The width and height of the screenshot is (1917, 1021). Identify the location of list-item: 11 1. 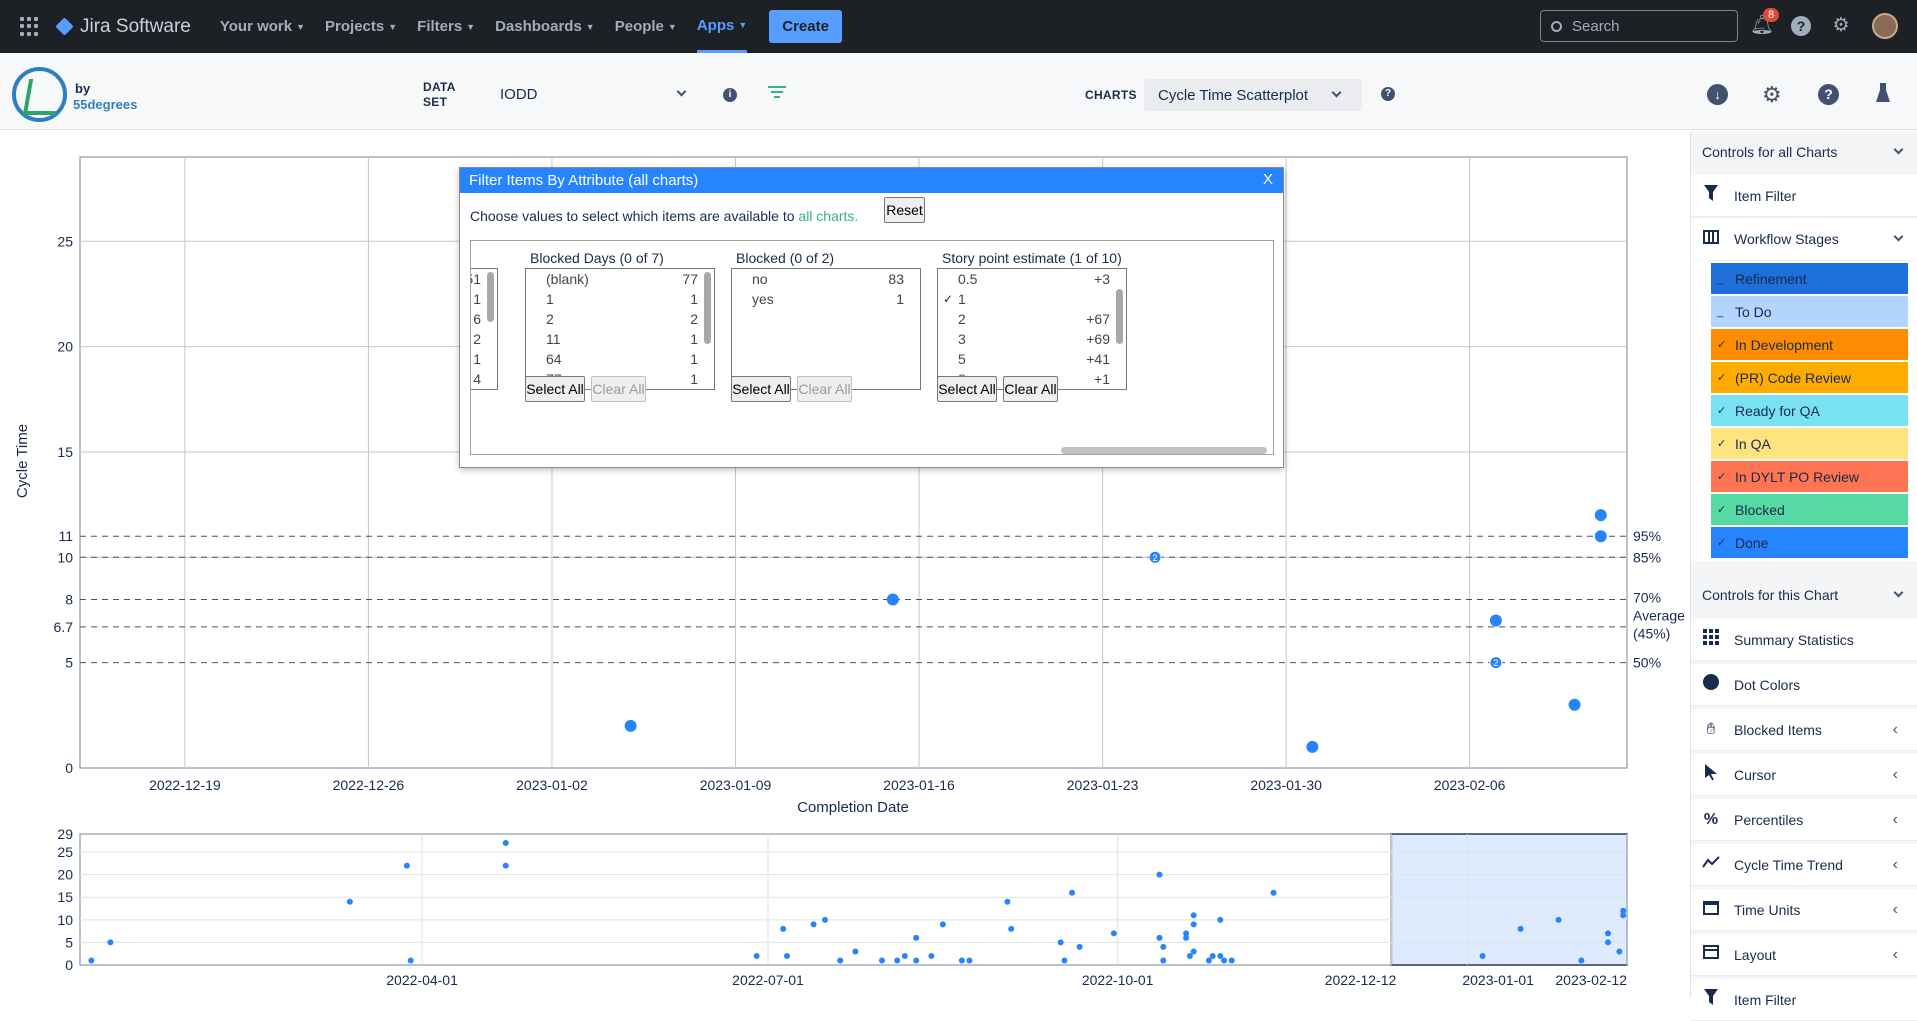
(620, 339).